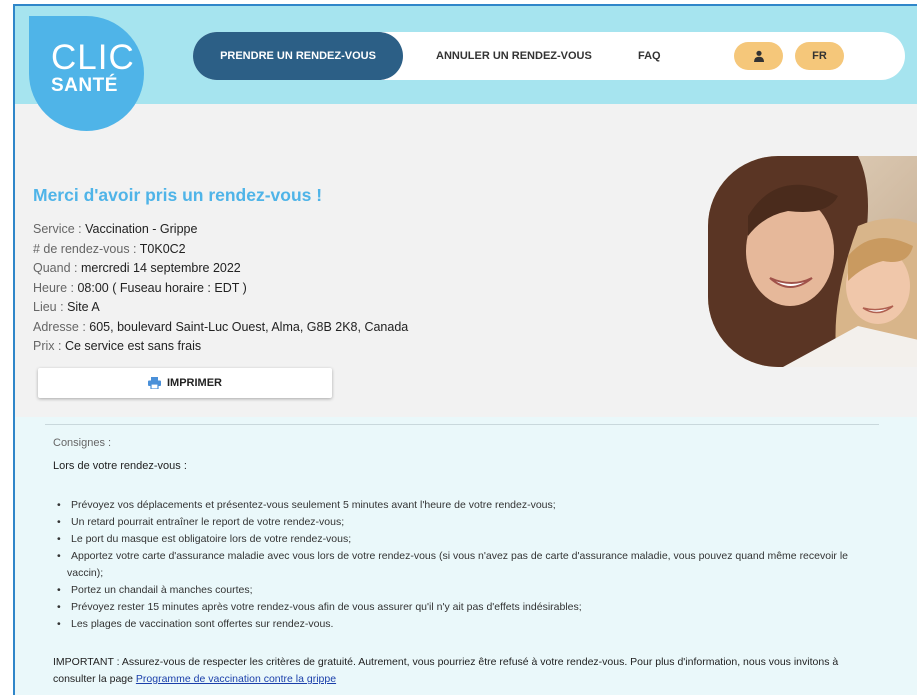 The height and width of the screenshot is (695, 917). Describe the element at coordinates (160, 268) in the screenshot. I see `detail-value: mercredi 14 septembre 2022` at that location.